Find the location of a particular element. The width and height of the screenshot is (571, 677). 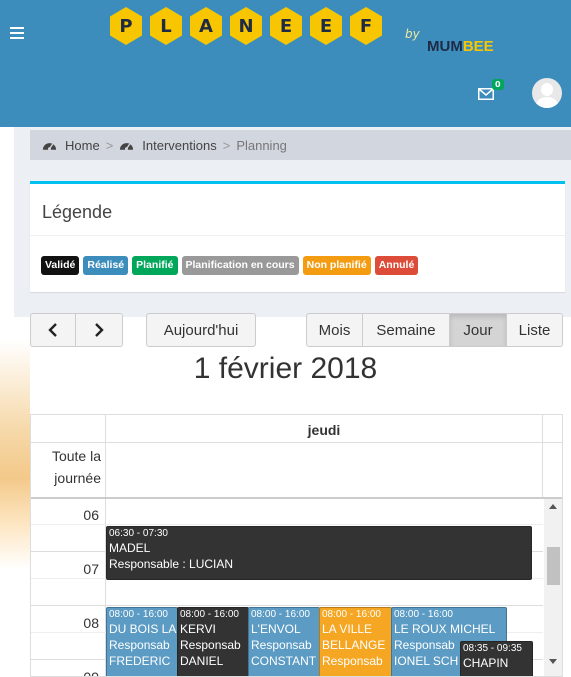

logo-letter: P is located at coordinates (126, 26).